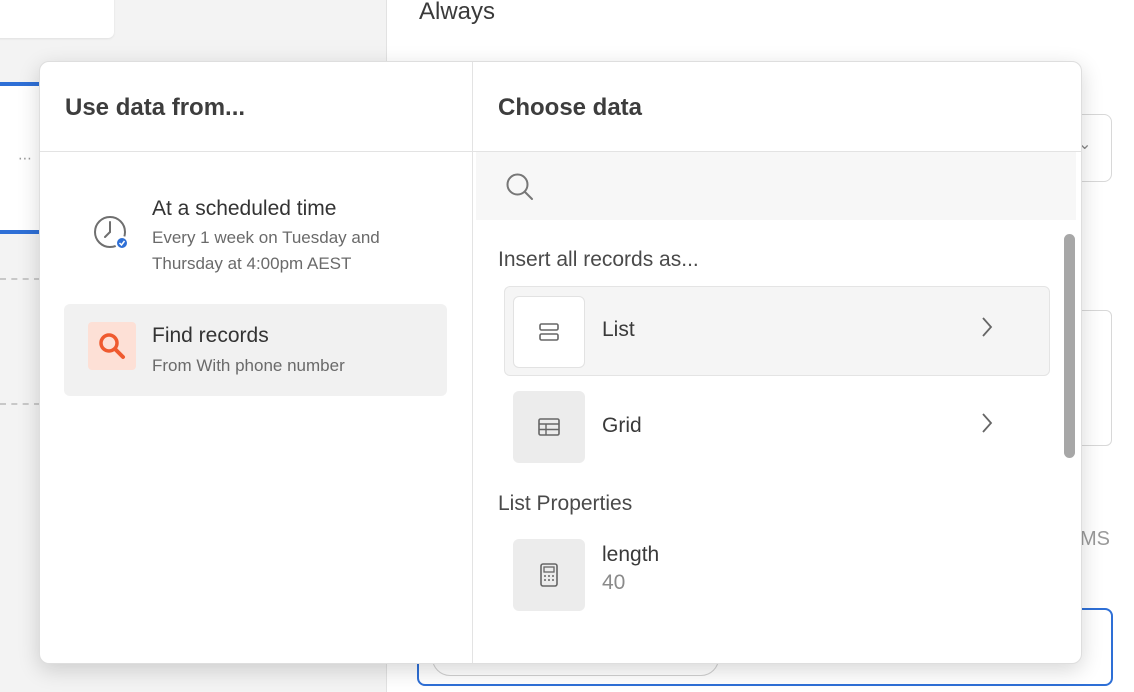 The width and height of the screenshot is (1134, 692). I want to click on calculator-icon, so click(549, 575).